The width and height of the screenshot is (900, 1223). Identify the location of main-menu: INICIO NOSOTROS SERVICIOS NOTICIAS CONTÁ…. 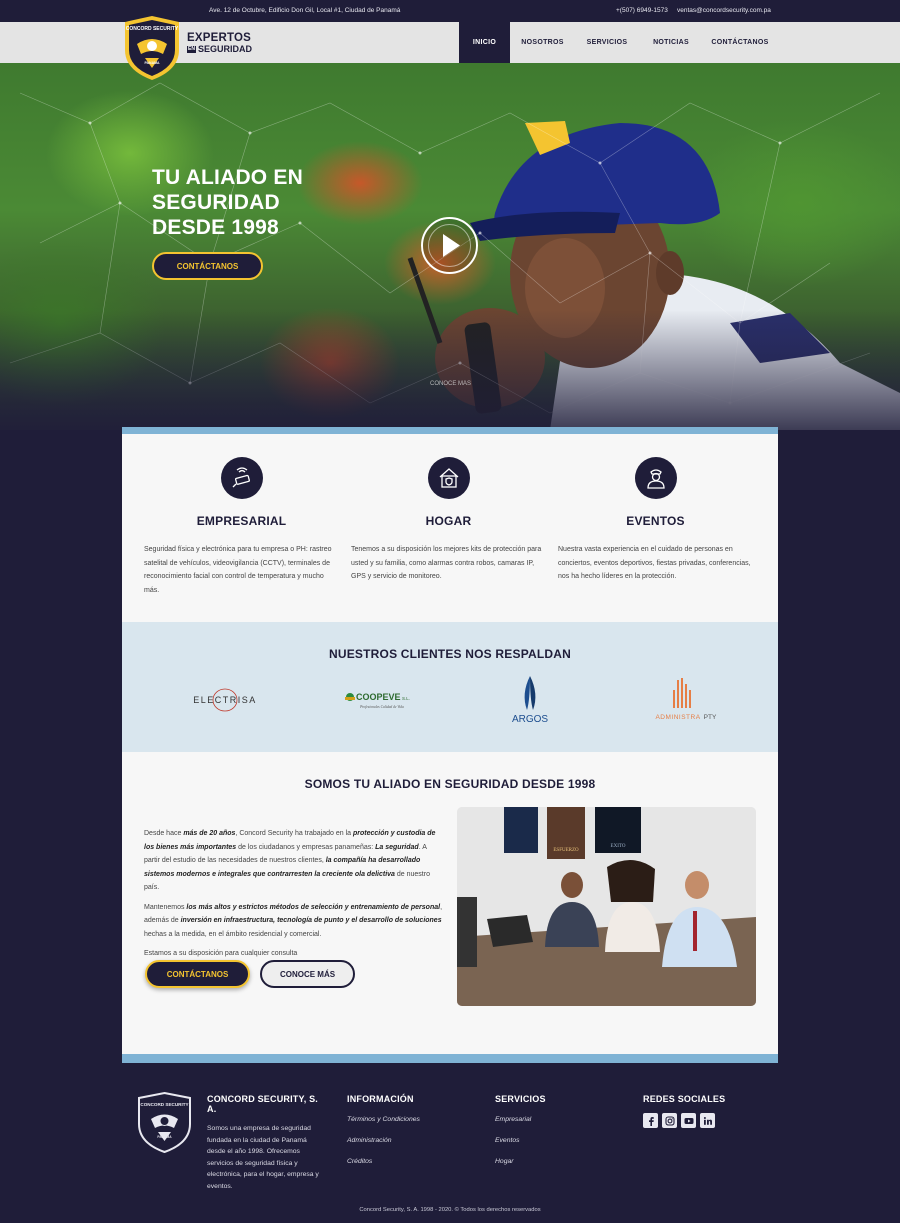
(618, 42).